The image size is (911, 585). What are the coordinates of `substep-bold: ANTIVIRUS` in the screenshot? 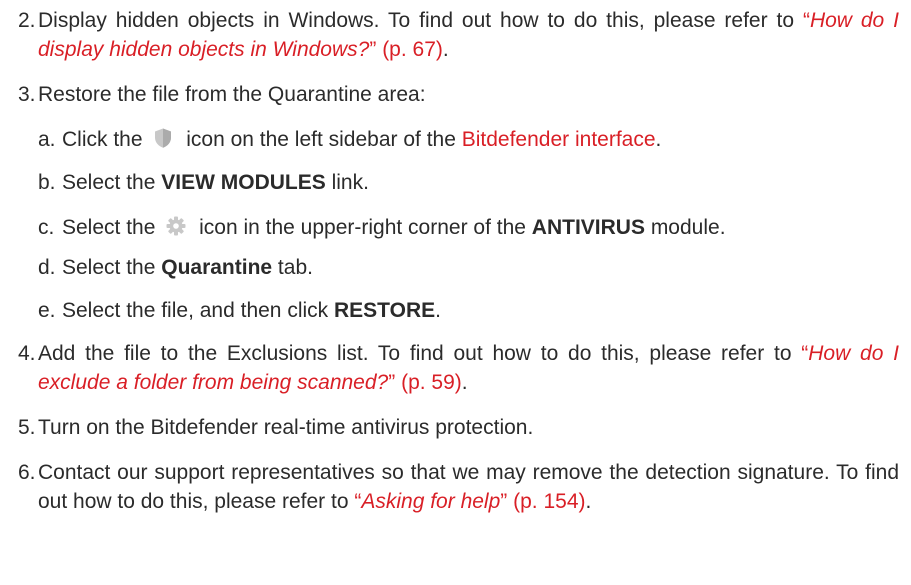 It's located at (588, 227).